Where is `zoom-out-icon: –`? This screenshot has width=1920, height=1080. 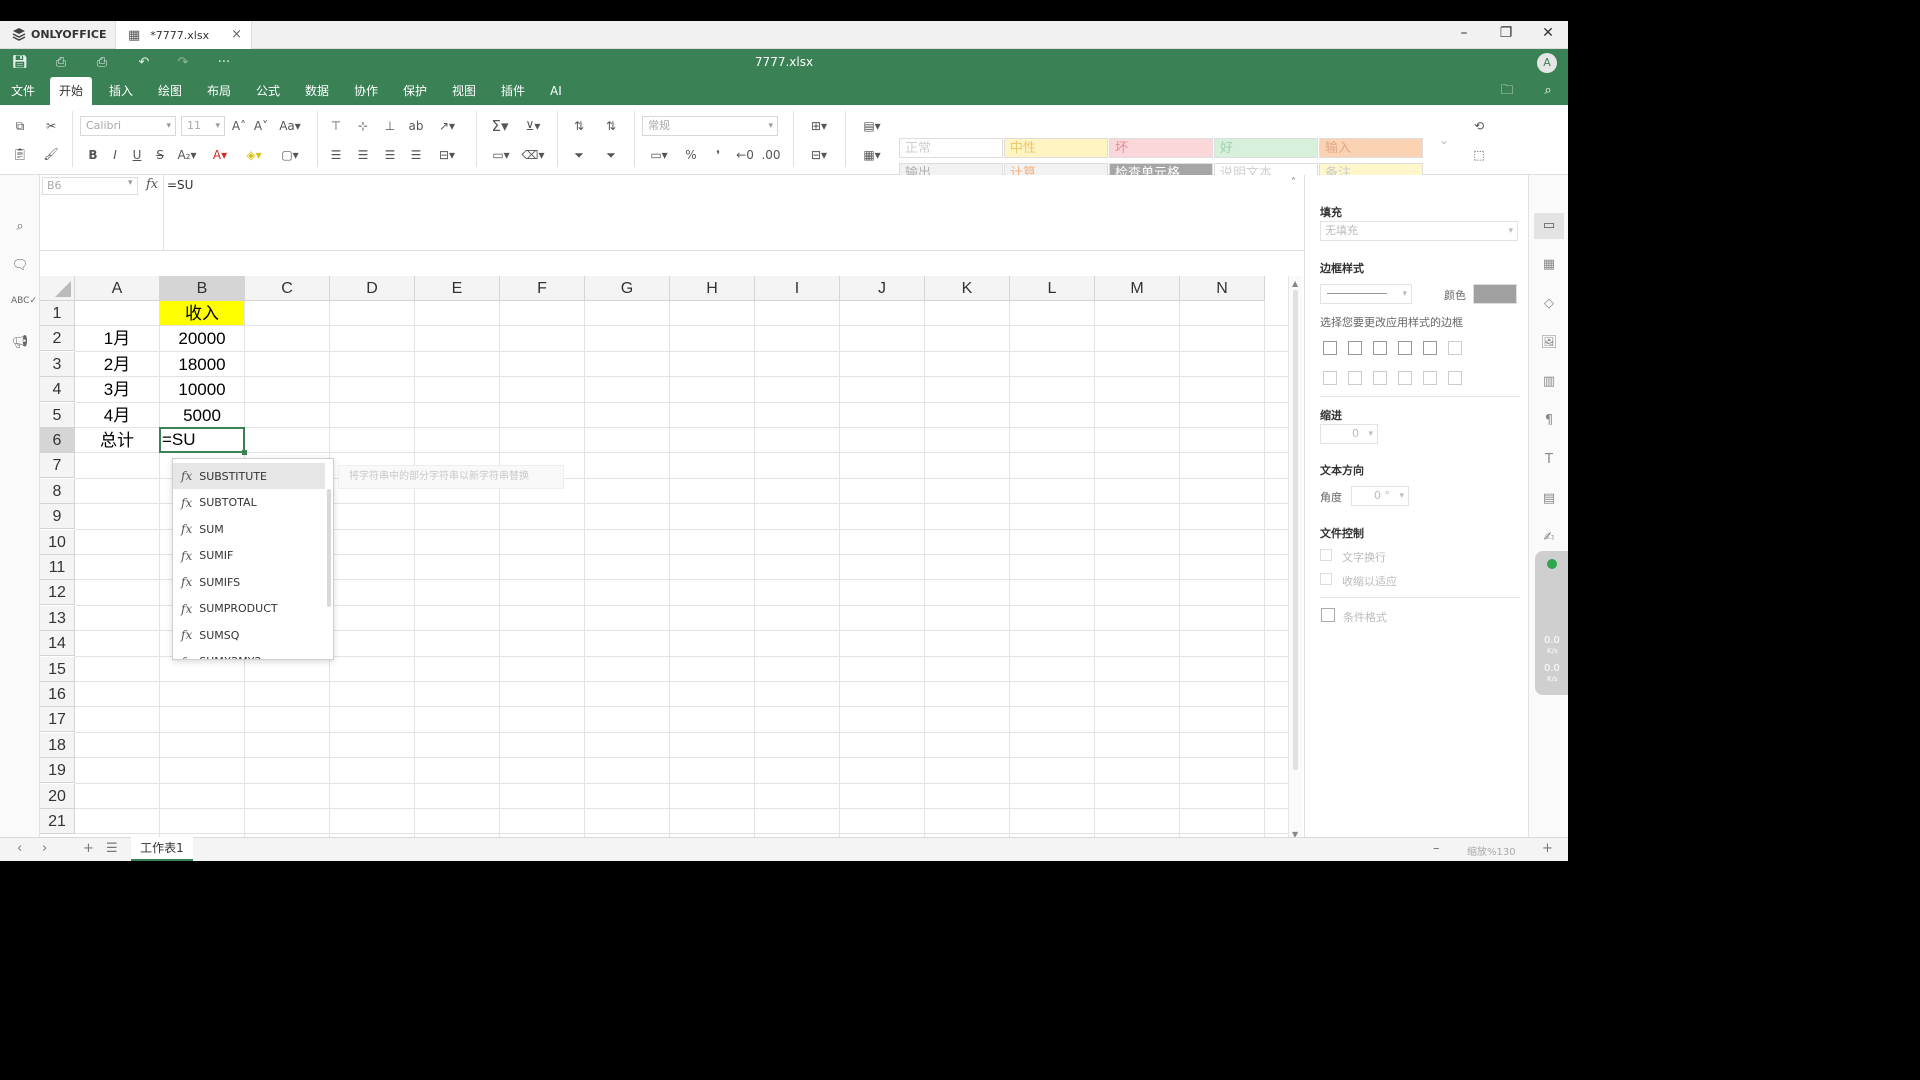
zoom-out-icon: – is located at coordinates (1436, 848).